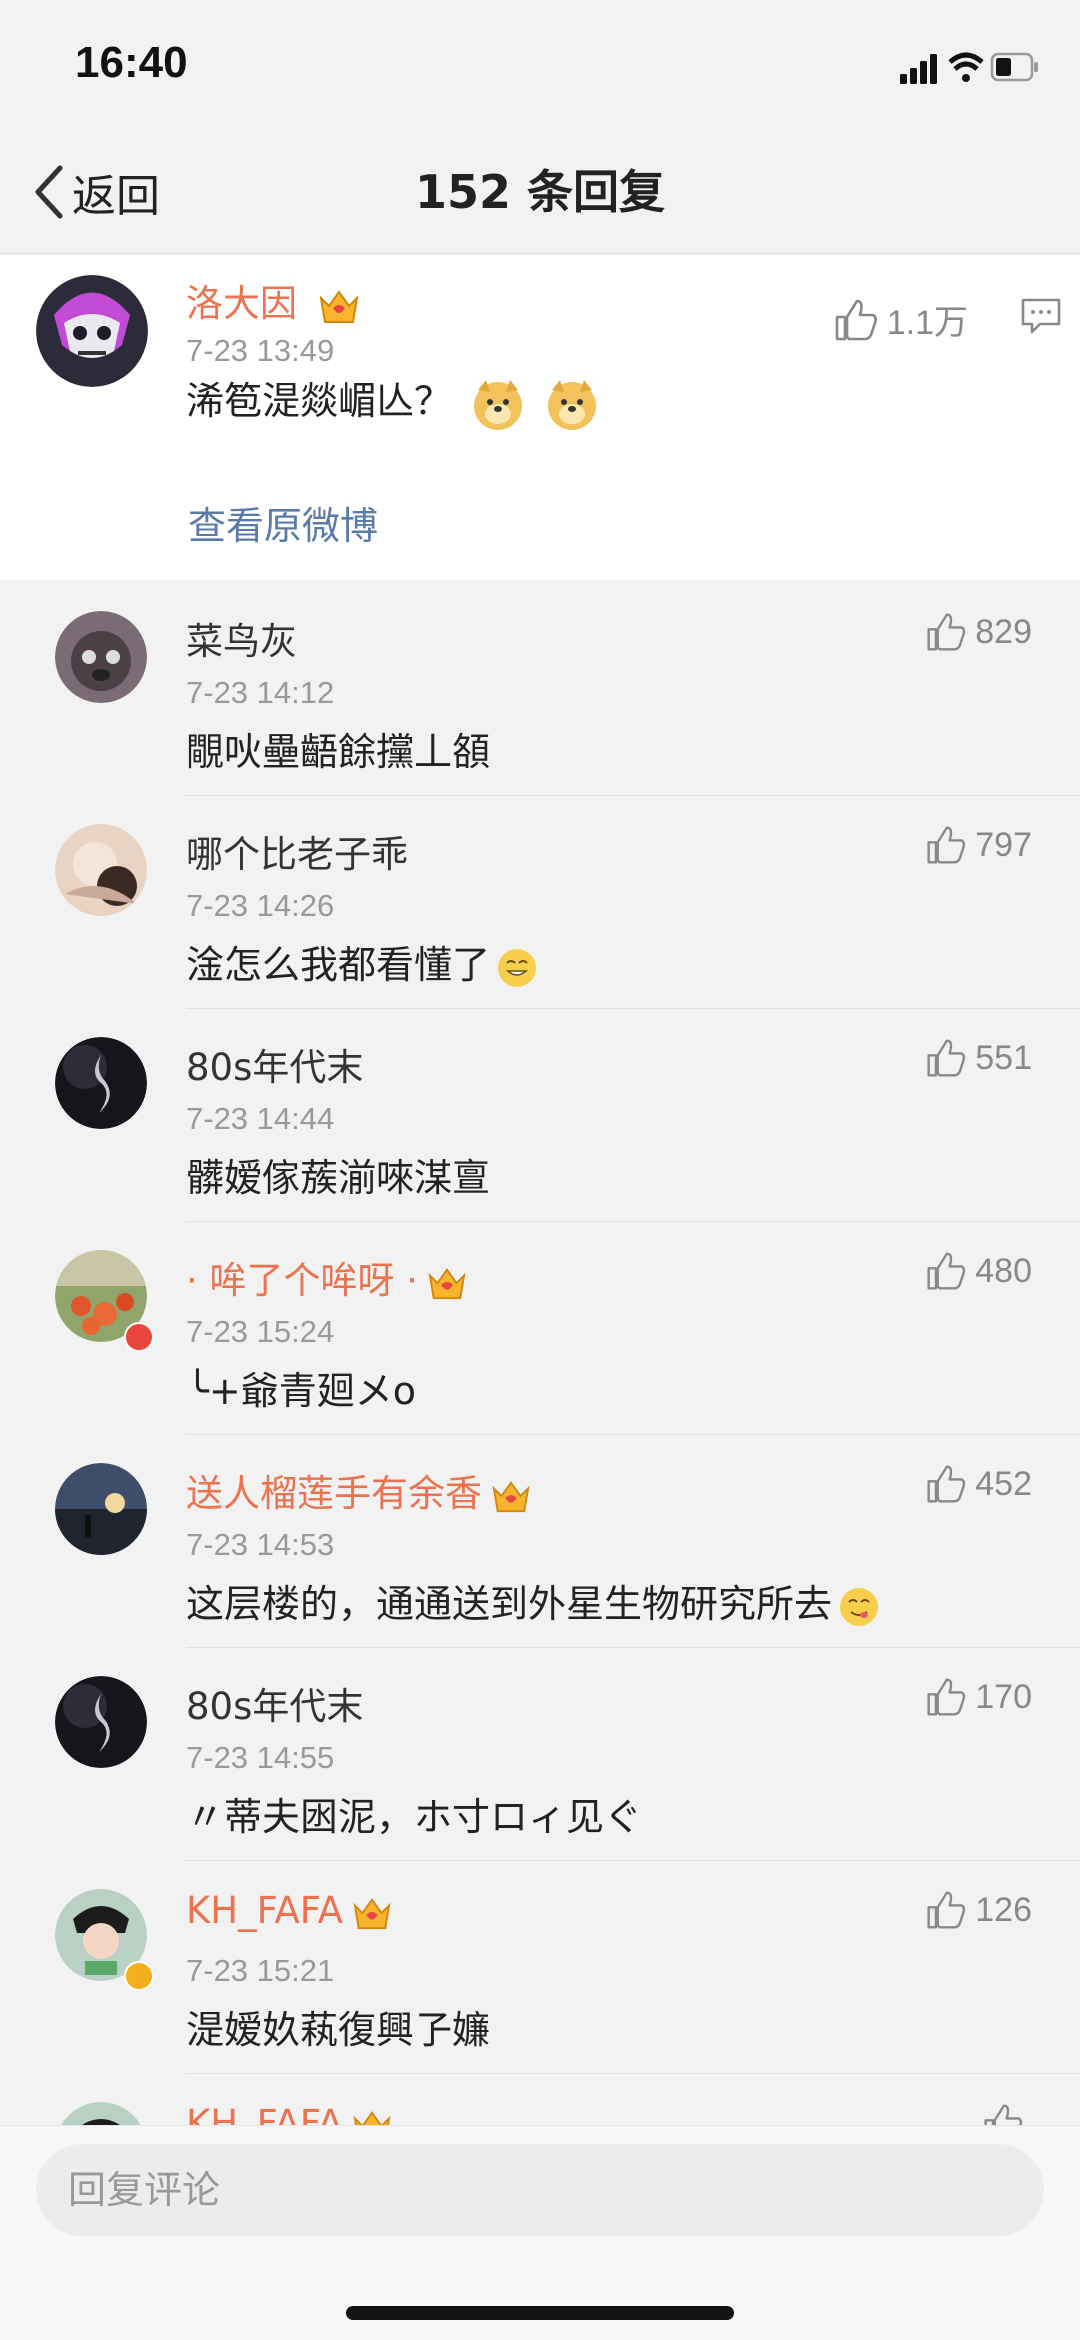  What do you see at coordinates (302, 1280) in the screenshot?
I see `username-text: · 哞了个哞呀 ·` at bounding box center [302, 1280].